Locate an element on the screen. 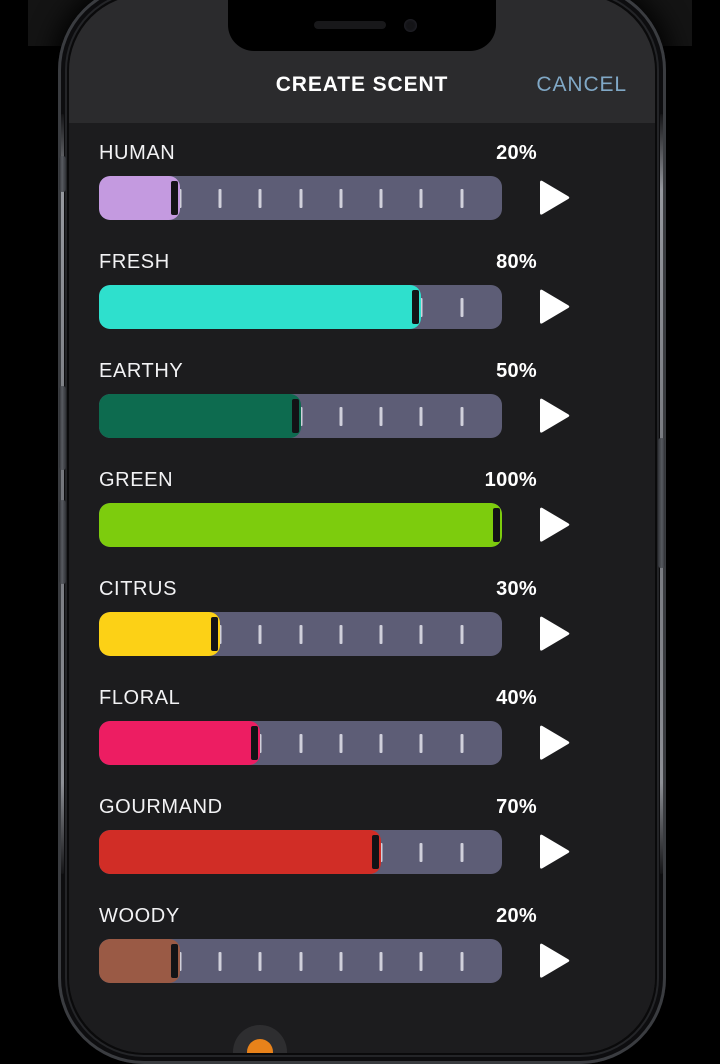  scent-slider-row: GREEN100% is located at coordinates (362, 523).